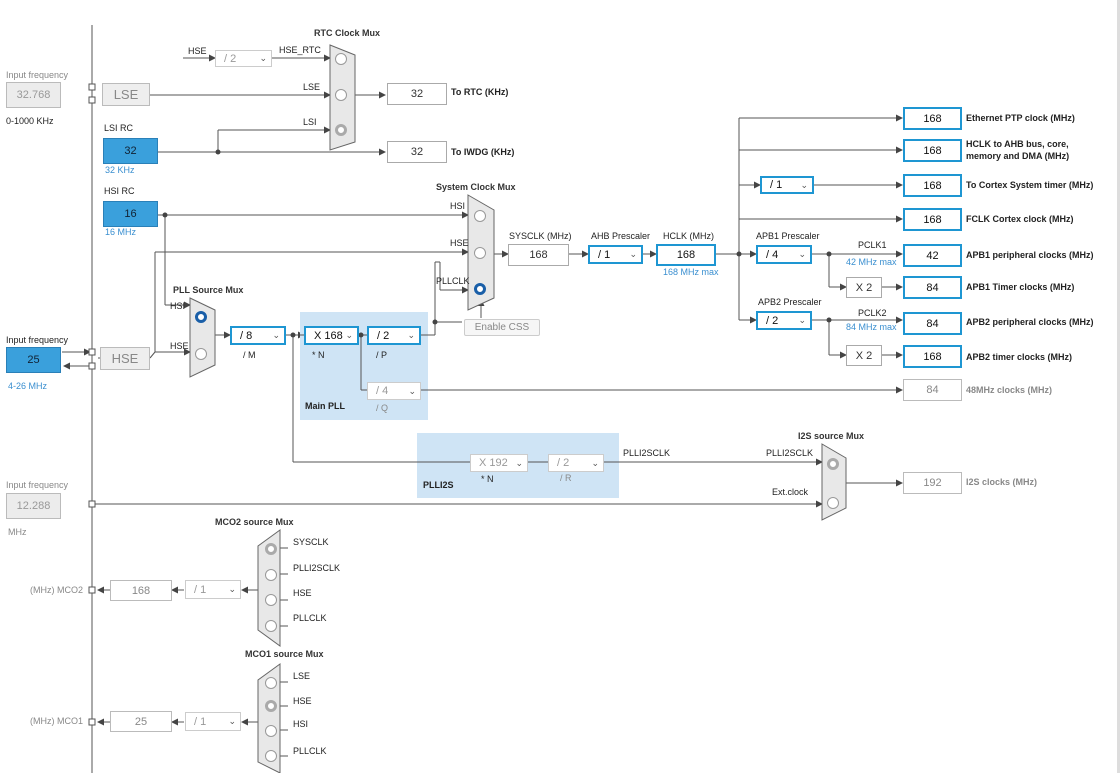 This screenshot has width=1120, height=773. What do you see at coordinates (33, 360) in the screenshot?
I see `hse-input-frequency-field: 25` at bounding box center [33, 360].